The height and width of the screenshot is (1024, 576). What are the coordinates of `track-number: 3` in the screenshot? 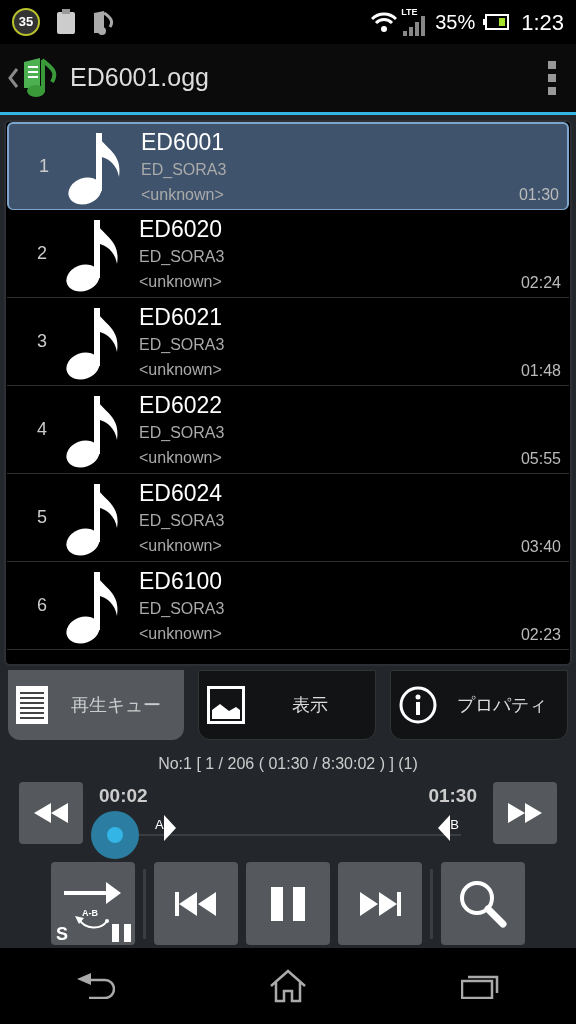 It's located at (41, 341).